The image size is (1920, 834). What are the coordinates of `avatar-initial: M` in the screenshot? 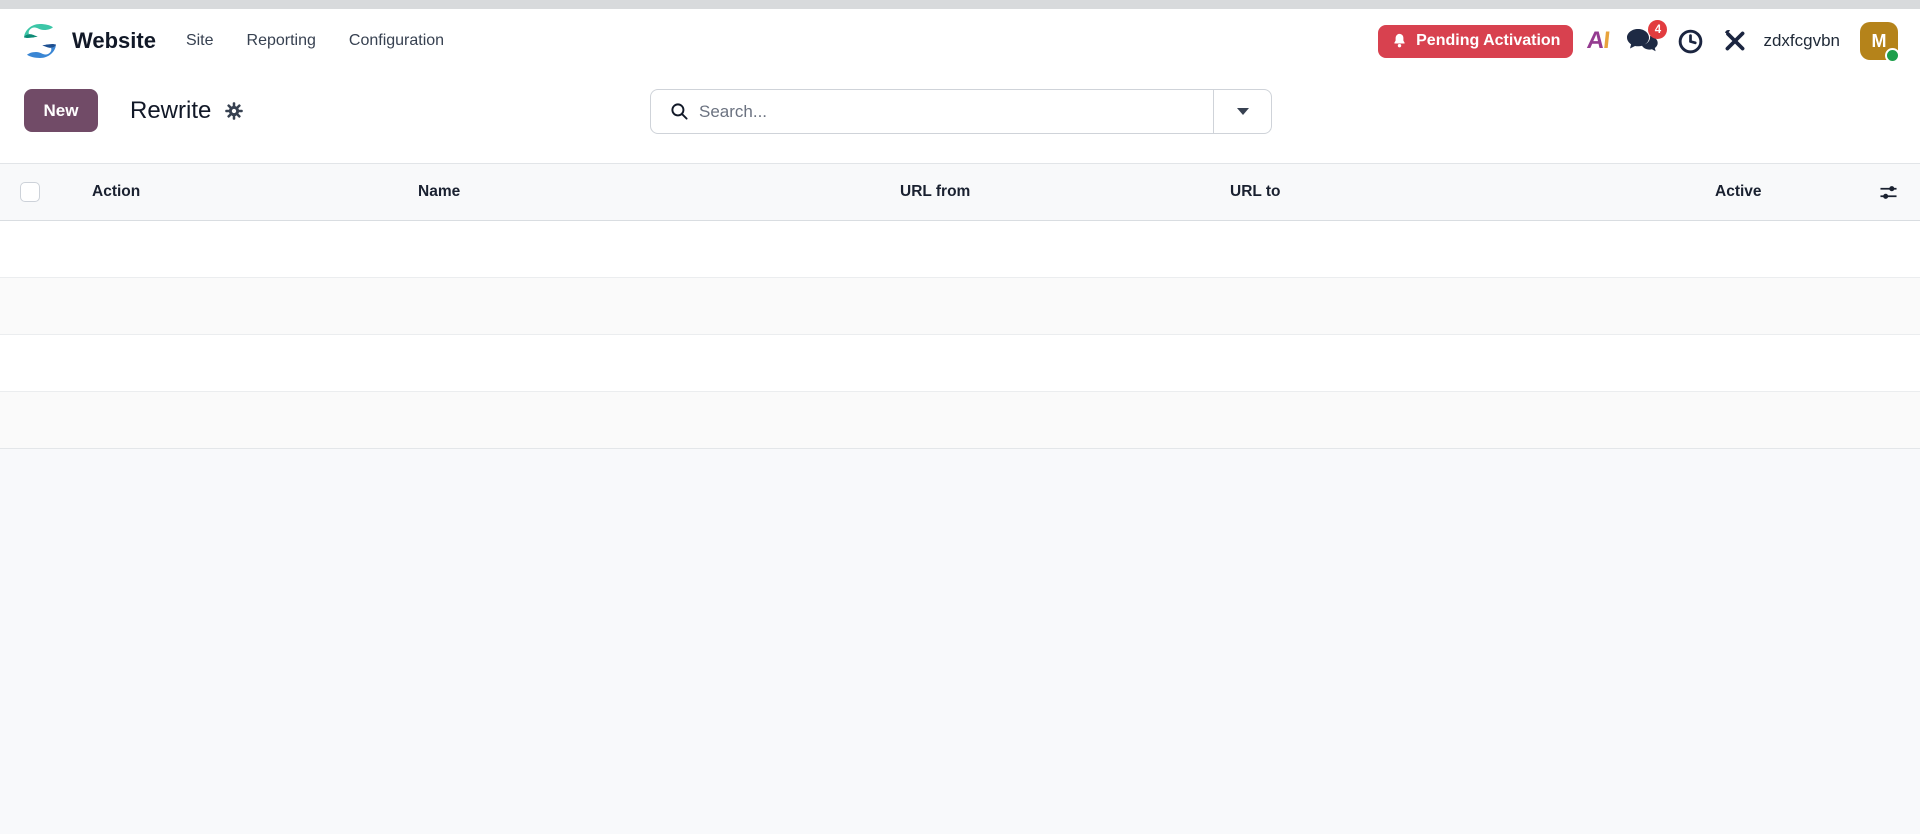 It's located at (1879, 40).